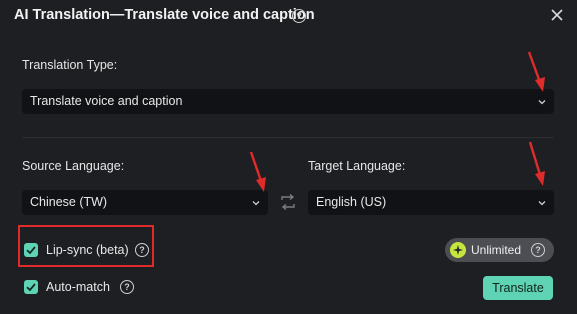 This screenshot has width=577, height=314. I want to click on star-icon, so click(458, 250).